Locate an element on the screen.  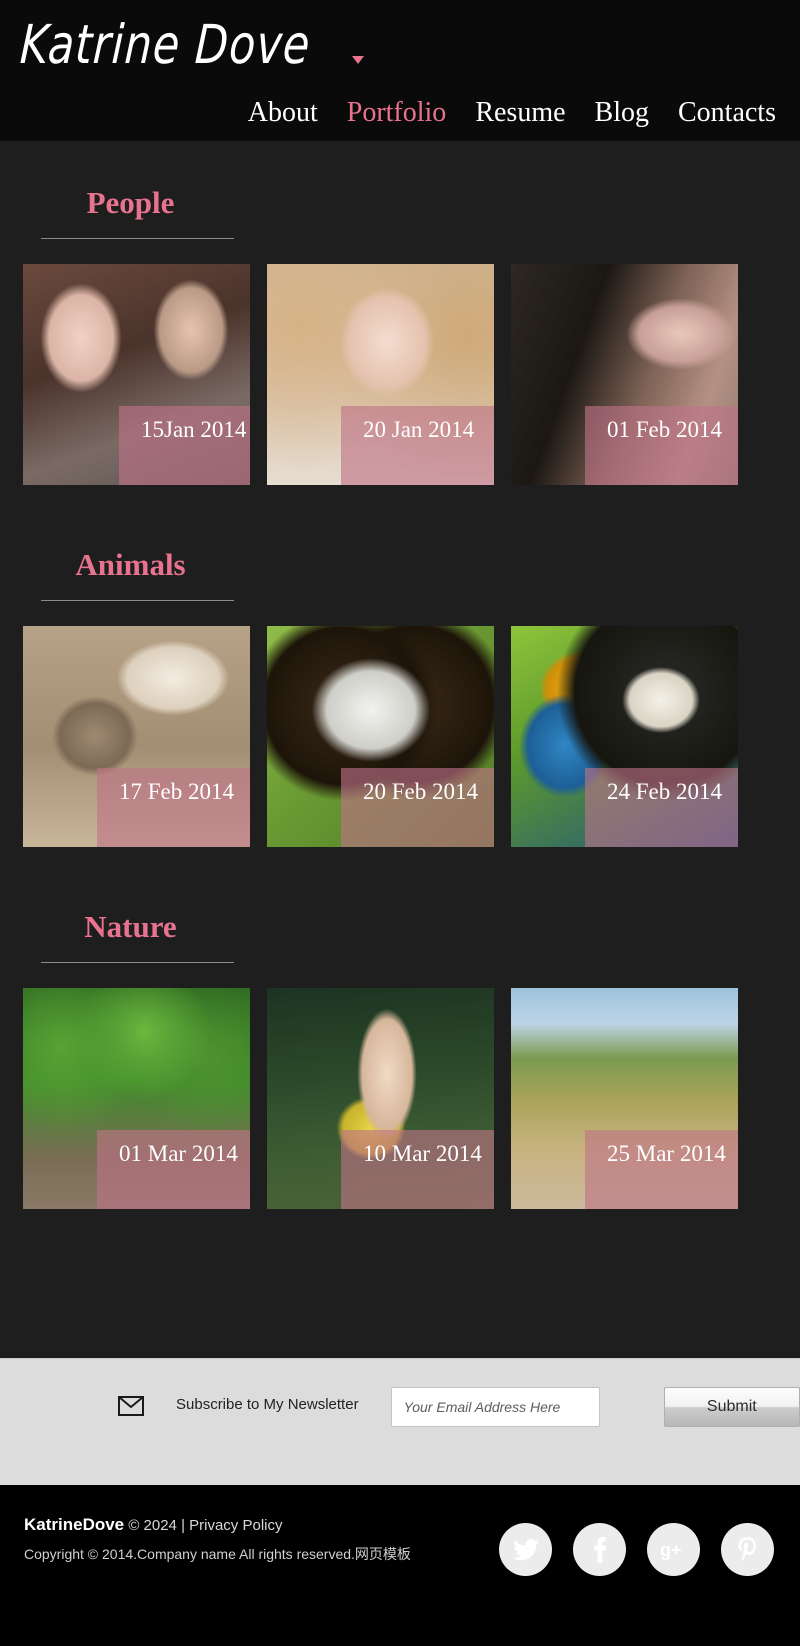
card-date-label: 01 Feb 2014 is located at coordinates (661, 445).